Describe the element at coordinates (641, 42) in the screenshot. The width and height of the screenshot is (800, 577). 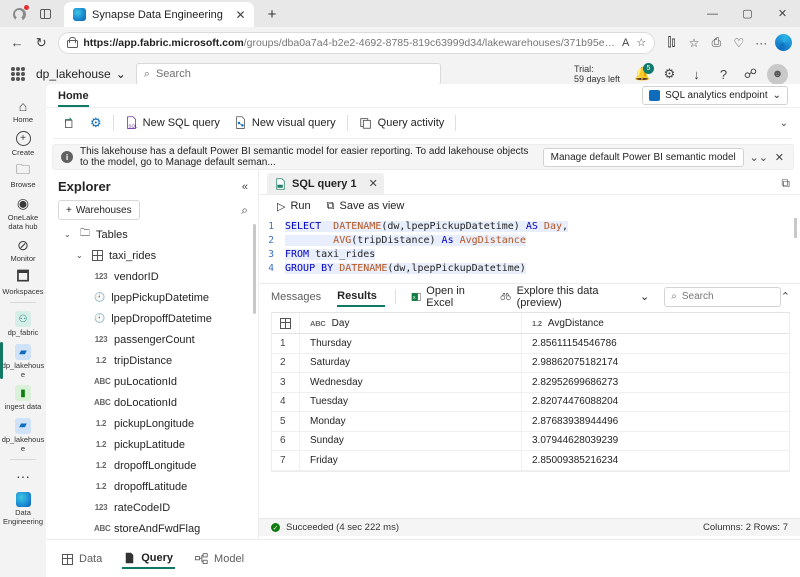
I see `favorite-icon: ☆` at that location.